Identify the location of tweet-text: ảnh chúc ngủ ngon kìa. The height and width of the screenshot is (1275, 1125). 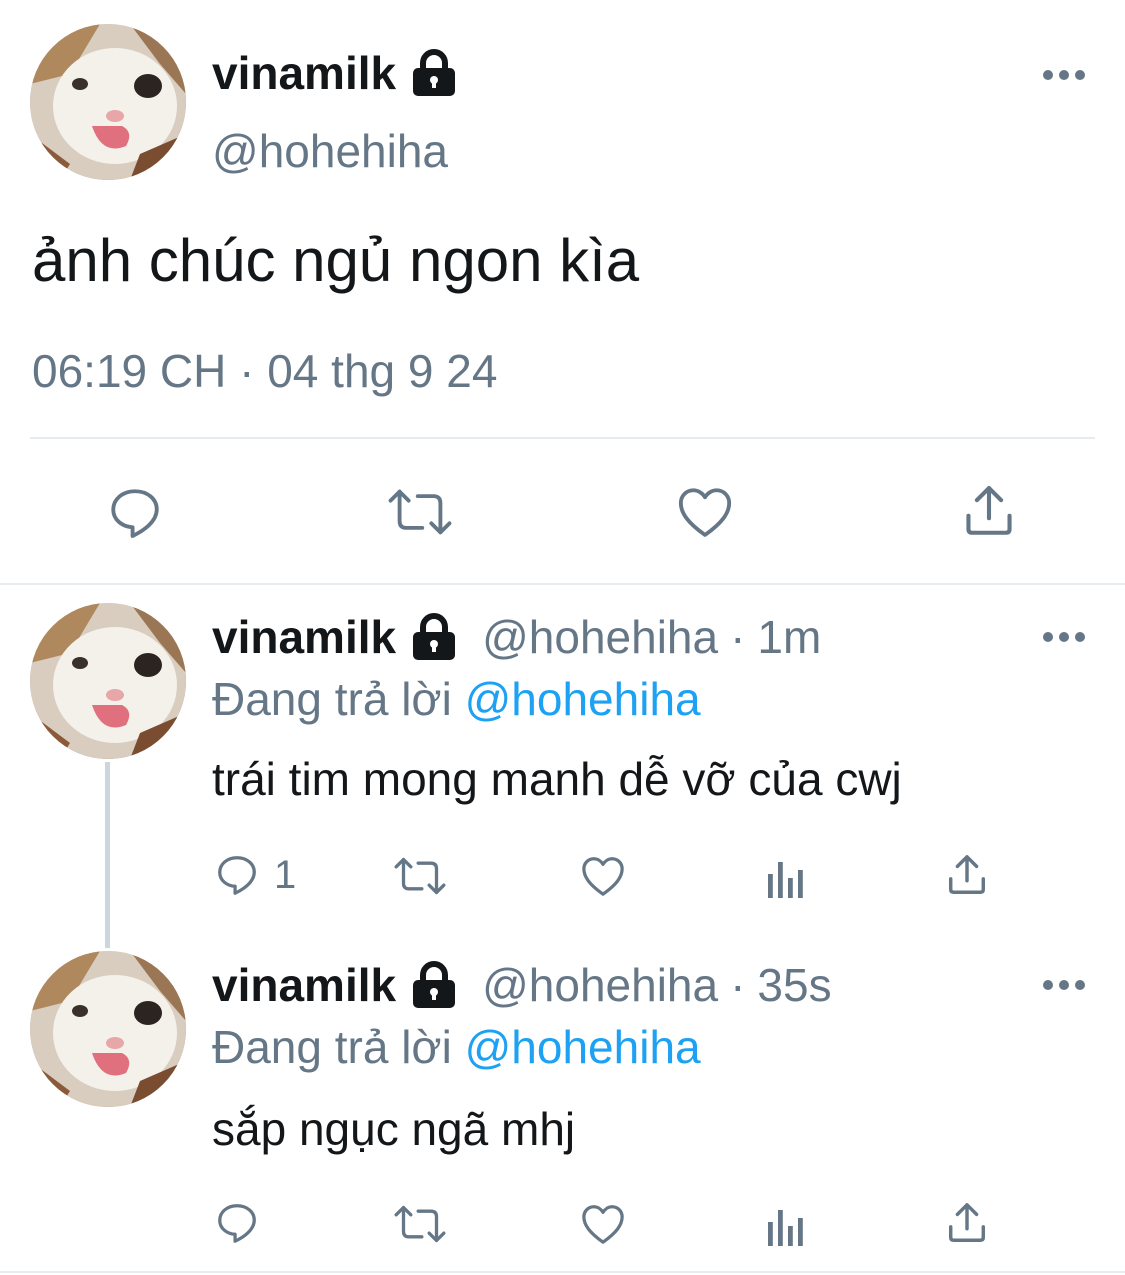
(336, 260).